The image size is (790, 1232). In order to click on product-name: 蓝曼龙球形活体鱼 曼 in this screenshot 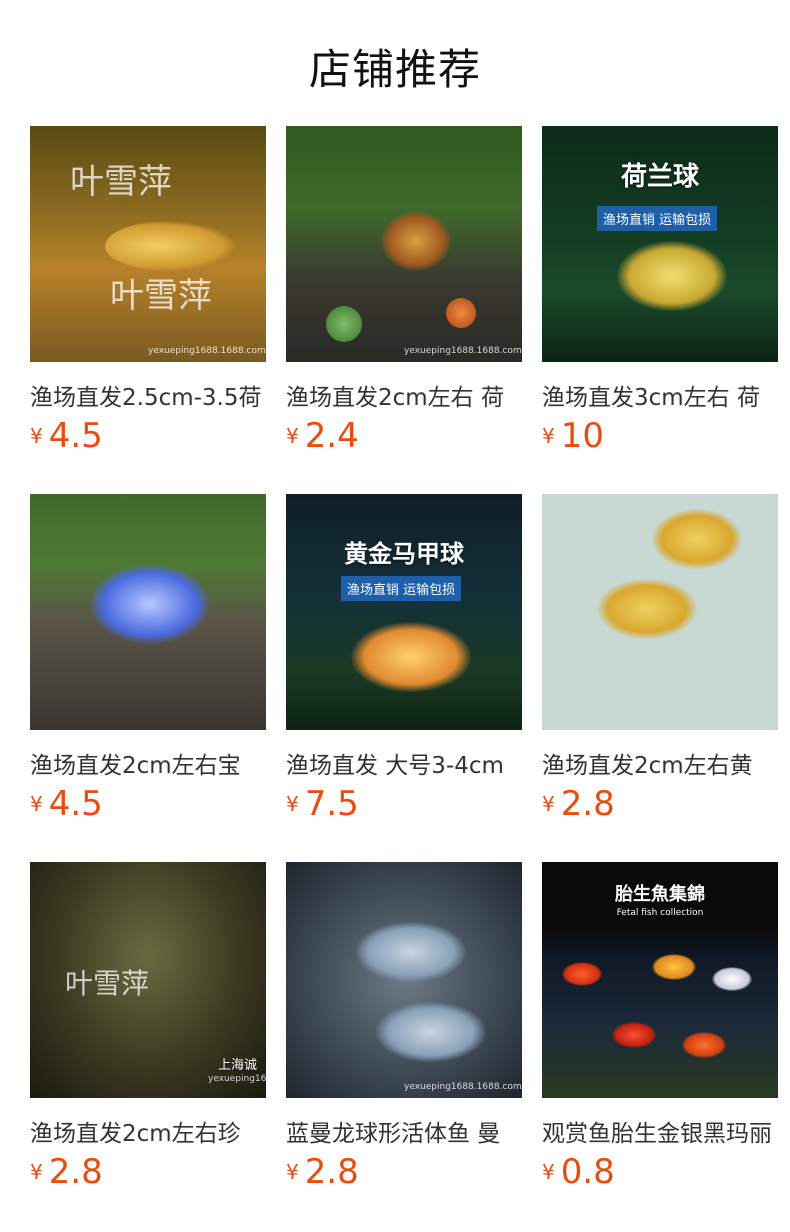, I will do `click(404, 1131)`.